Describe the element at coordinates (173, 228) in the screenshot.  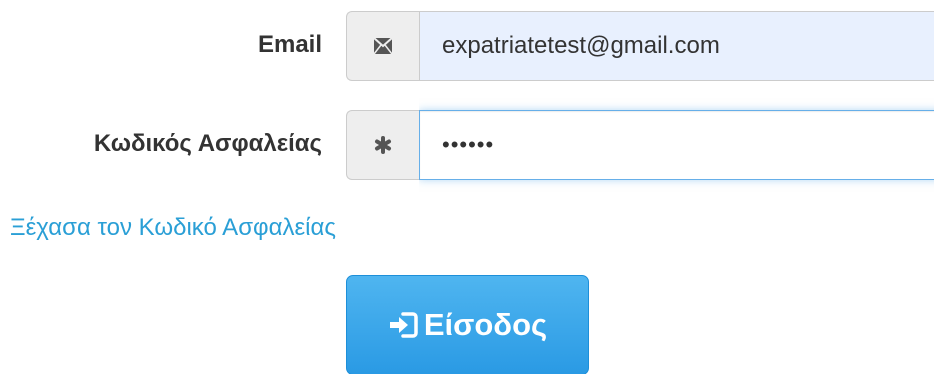
I see `forgot-password-link: Ξέχασα τον Κωδικό Ασφαλείας` at that location.